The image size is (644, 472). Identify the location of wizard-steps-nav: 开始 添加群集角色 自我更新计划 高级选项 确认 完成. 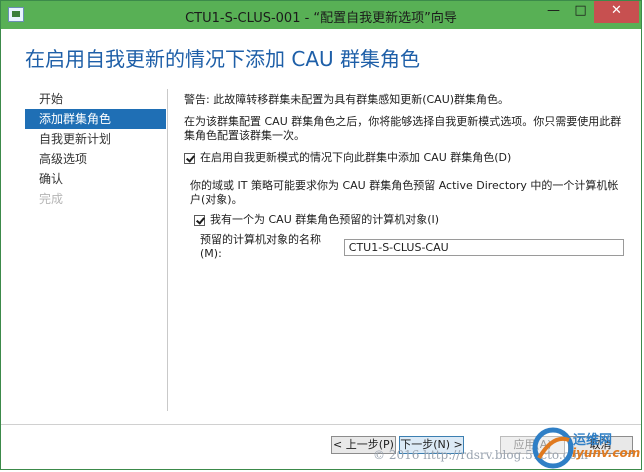
(95, 149).